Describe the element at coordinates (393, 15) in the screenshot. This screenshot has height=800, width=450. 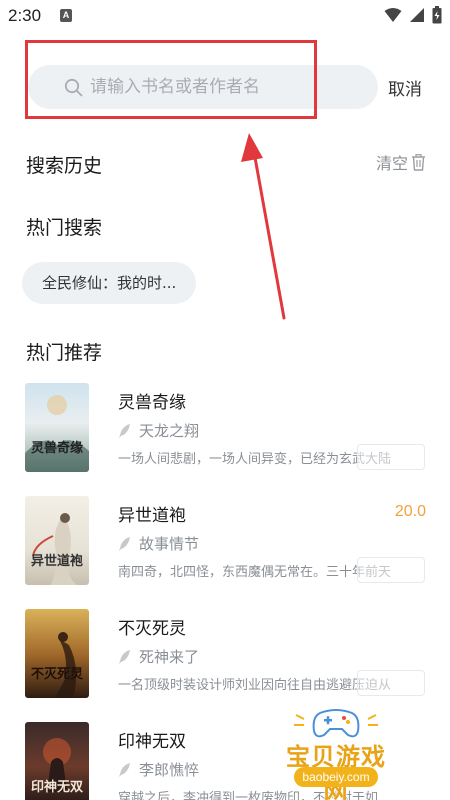
I see `wifi-icon` at that location.